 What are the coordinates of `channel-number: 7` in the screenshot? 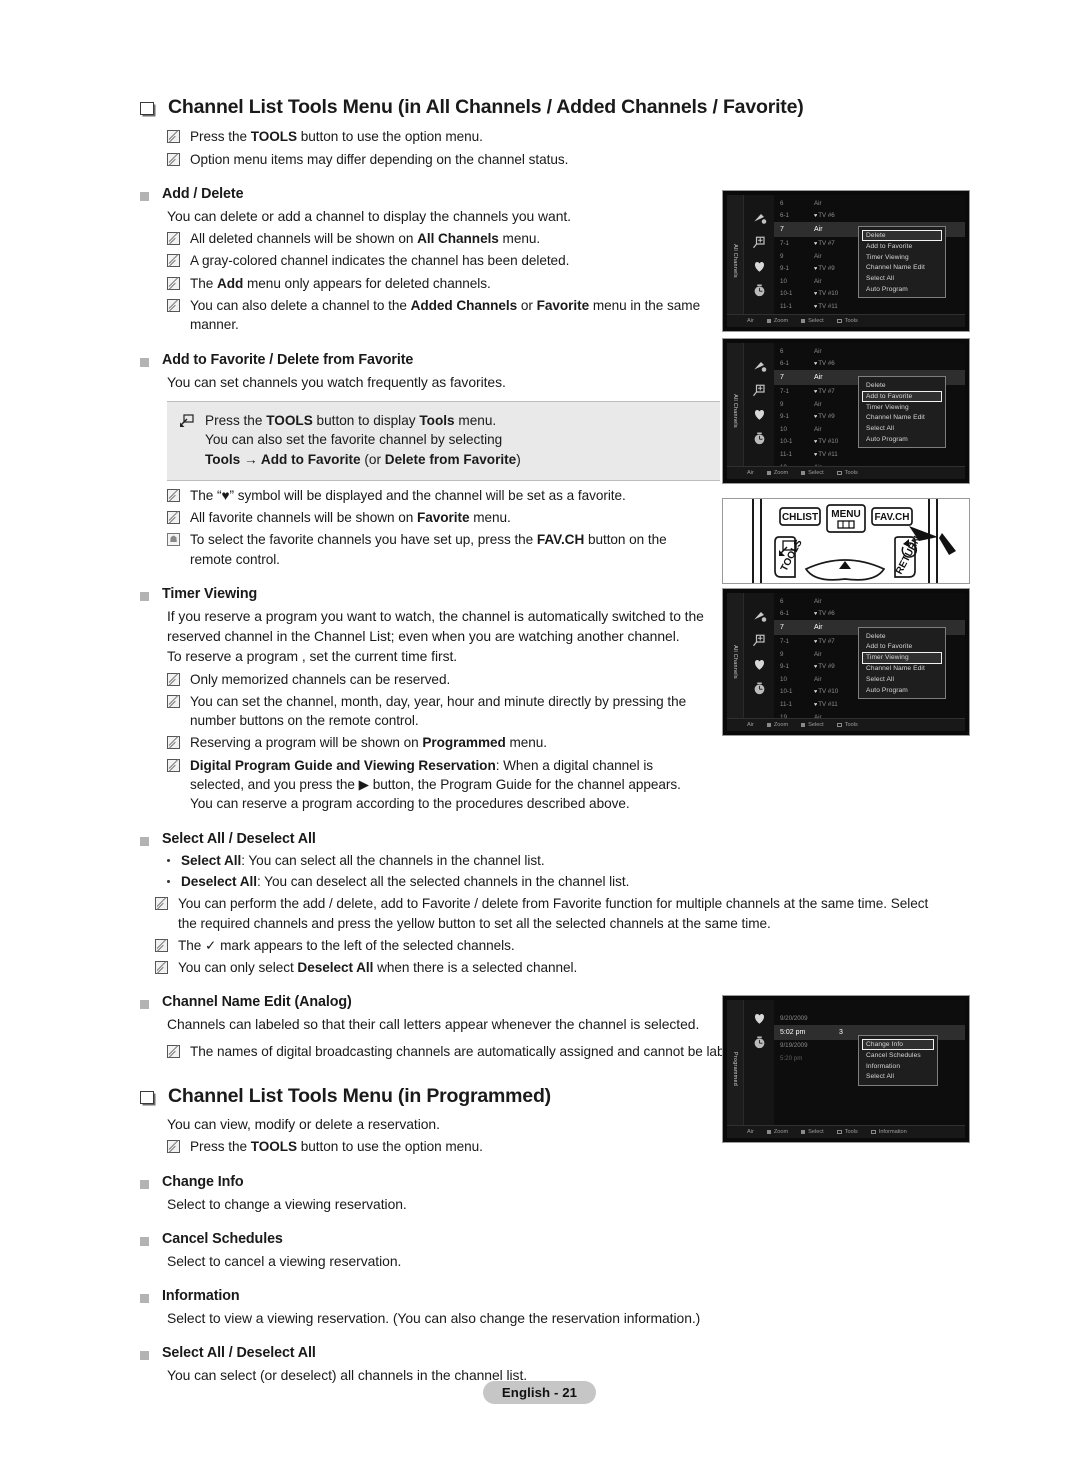 It's located at (782, 628).